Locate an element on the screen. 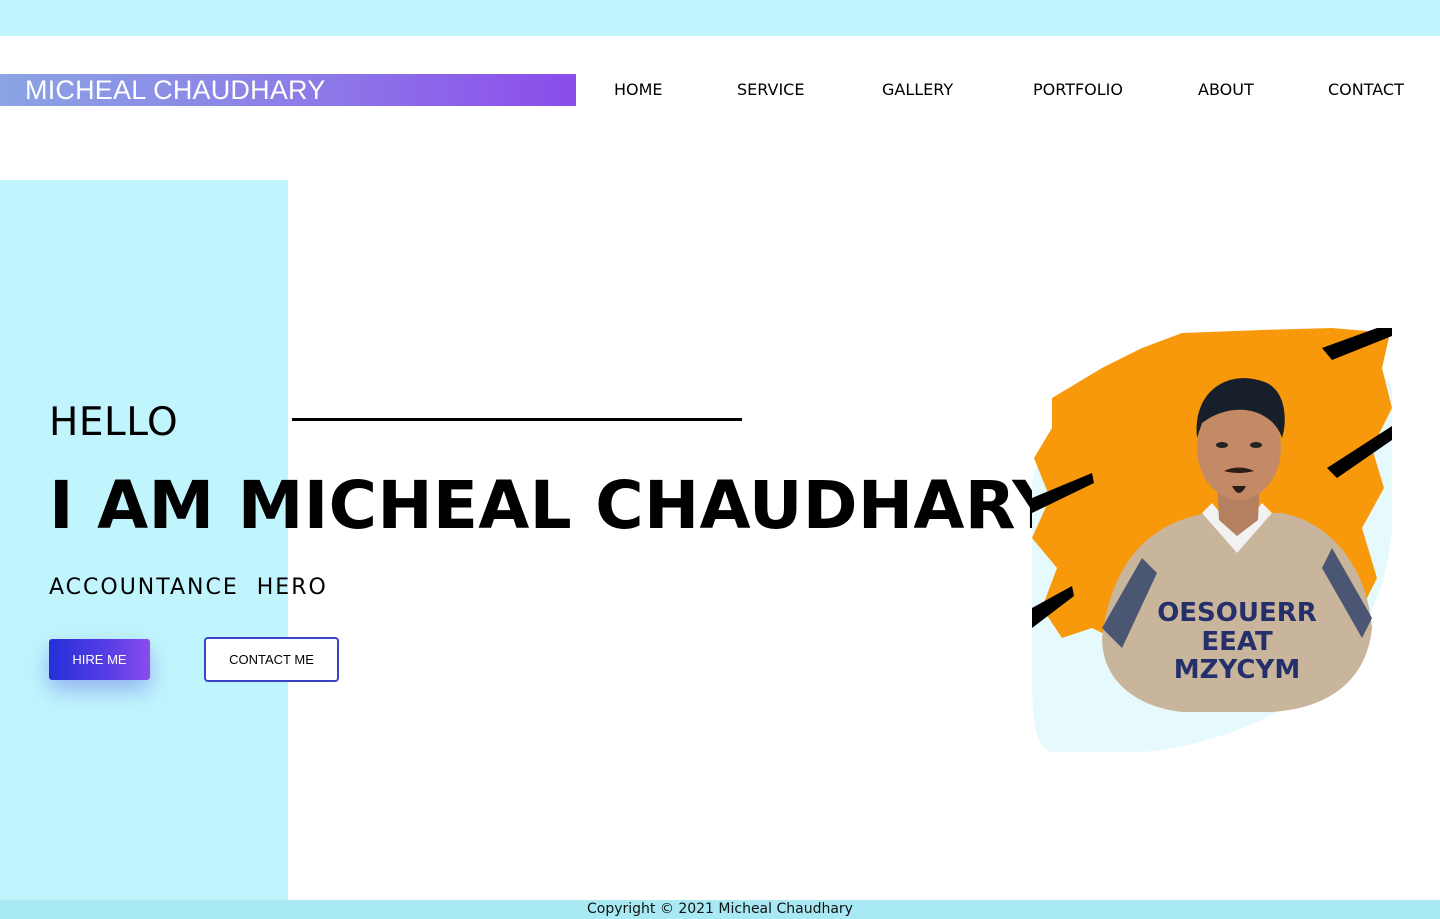  footer-copyright: Copyright © 2021 Micheal Chaudhary is located at coordinates (720, 909).